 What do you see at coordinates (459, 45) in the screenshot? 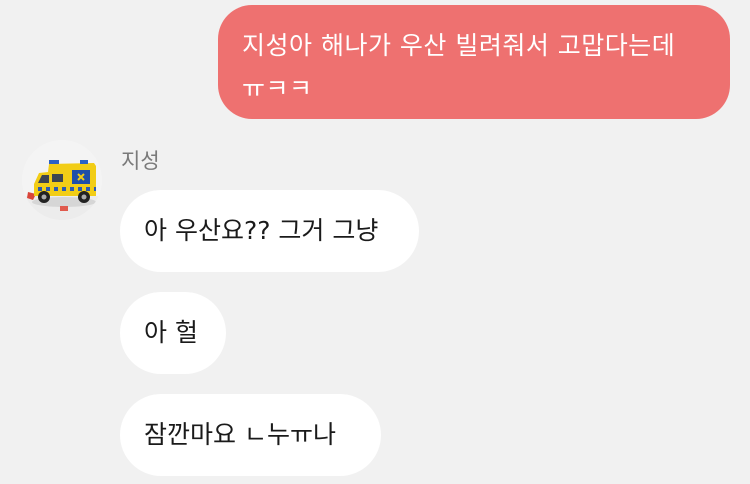
I see `outgoing-message-line: 지성아 해나가 우산 빌려줘서 고맙다는데` at bounding box center [459, 45].